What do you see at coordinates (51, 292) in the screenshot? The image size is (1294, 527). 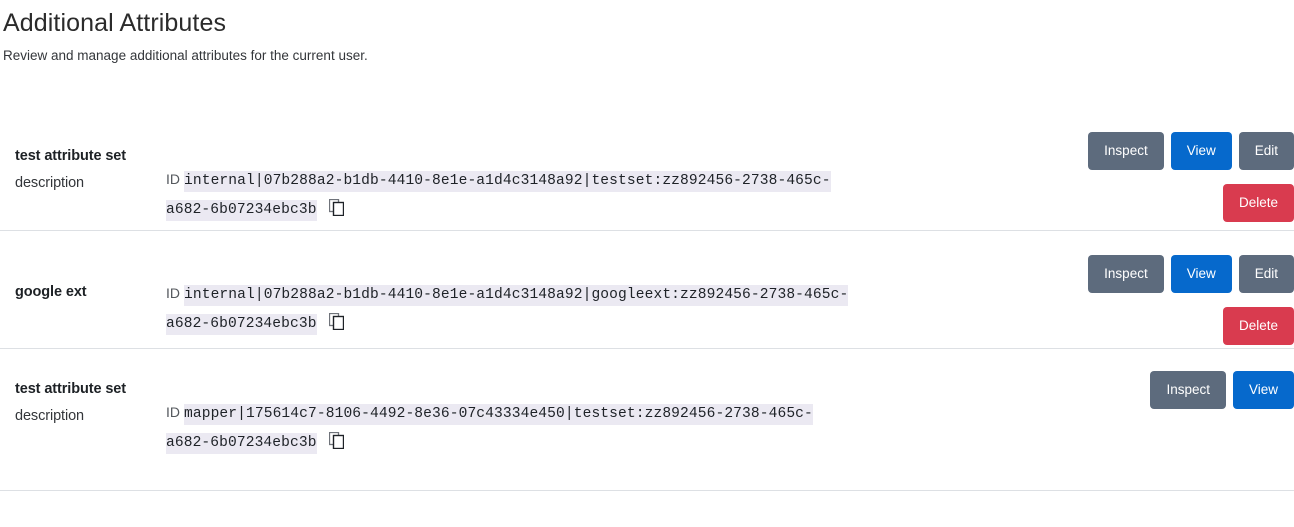 I see `attribute-name: google ext` at bounding box center [51, 292].